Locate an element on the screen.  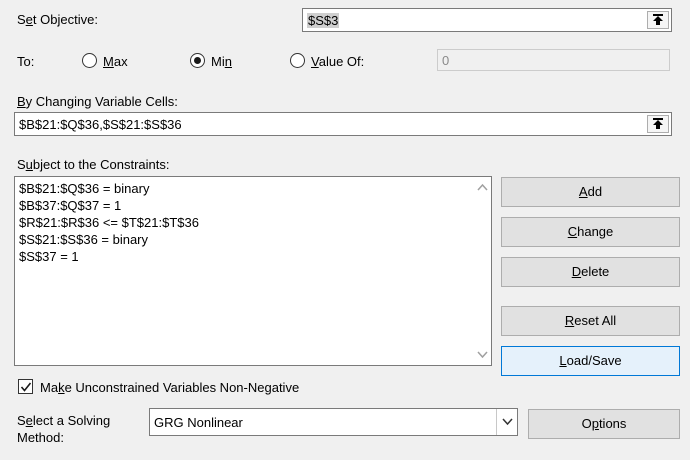
solving-method-value: GRG Nonlinear is located at coordinates (198, 422).